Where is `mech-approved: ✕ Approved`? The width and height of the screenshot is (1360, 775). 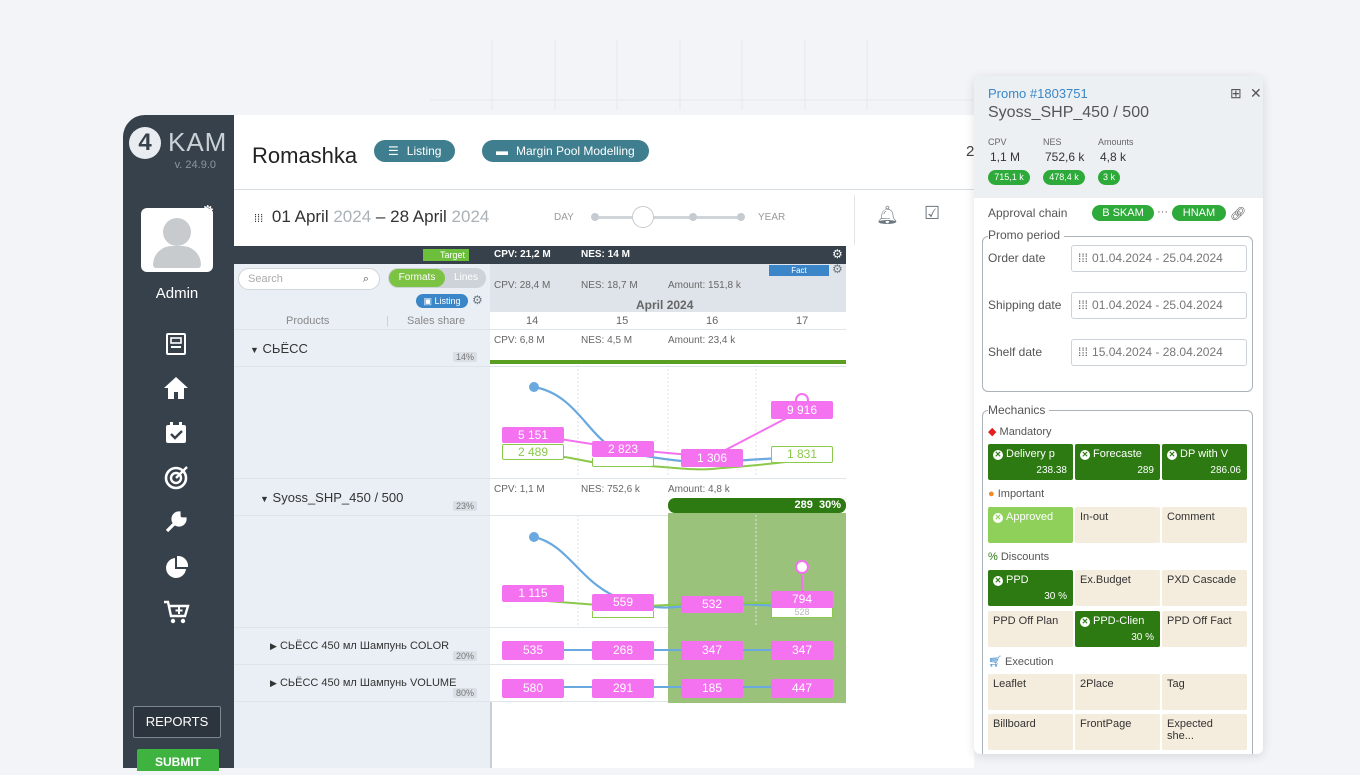 mech-approved: ✕ Approved is located at coordinates (1030, 525).